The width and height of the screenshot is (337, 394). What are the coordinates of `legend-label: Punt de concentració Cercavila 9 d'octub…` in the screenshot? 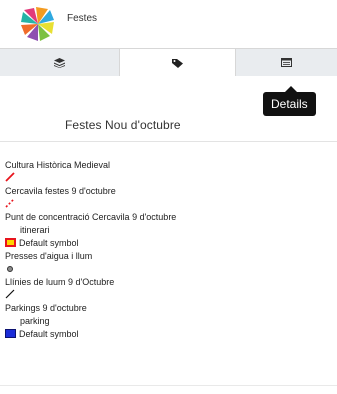 It's located at (91, 216).